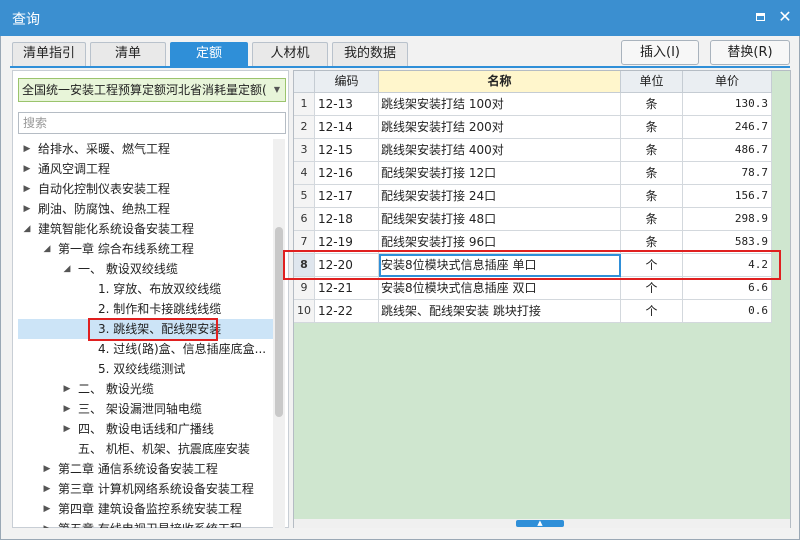  Describe the element at coordinates (145, 489) in the screenshot. I see `tree-item: ▶ 第三章 计算机网络系统设备安装工程` at that location.